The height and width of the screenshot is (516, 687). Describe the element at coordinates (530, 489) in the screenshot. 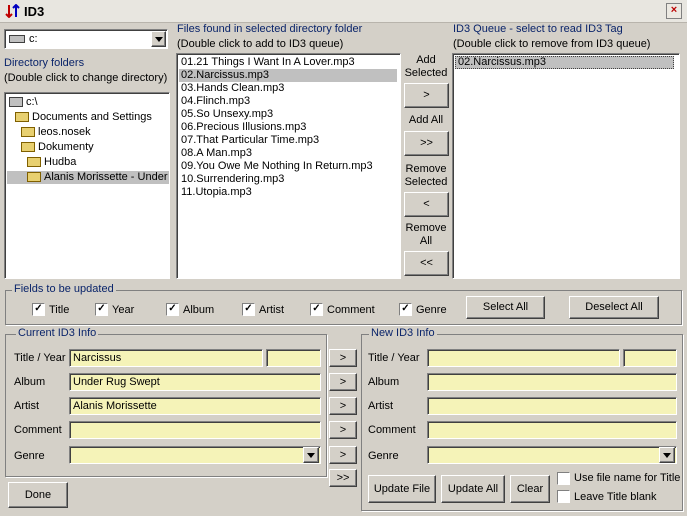

I see `clear-button: Clear` at that location.